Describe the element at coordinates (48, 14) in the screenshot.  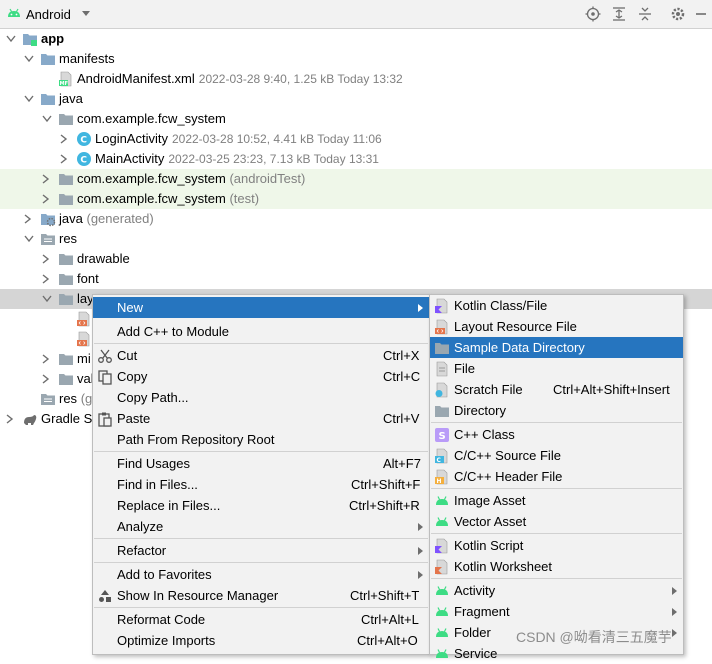
I see `project-view-selector: Android` at that location.